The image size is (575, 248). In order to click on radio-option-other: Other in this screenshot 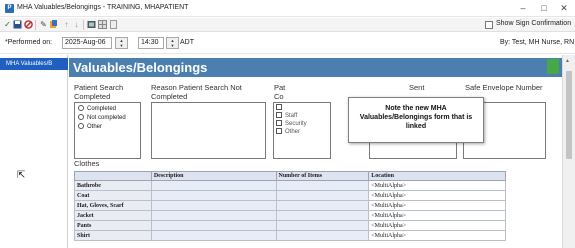, I will do `click(90, 127)`.